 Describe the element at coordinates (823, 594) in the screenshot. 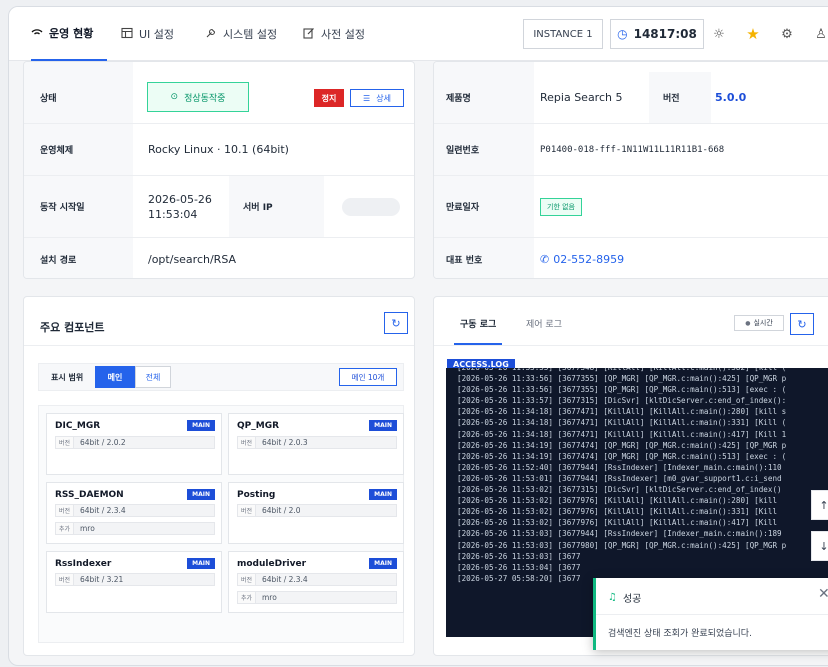

I see `close-icon: ✕` at that location.